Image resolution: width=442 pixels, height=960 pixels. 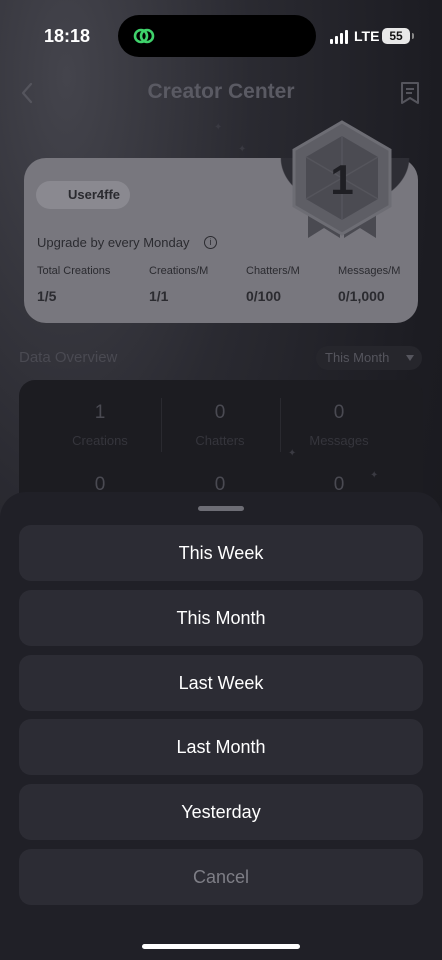 I want to click on period-select-value: This Month, so click(x=357, y=357).